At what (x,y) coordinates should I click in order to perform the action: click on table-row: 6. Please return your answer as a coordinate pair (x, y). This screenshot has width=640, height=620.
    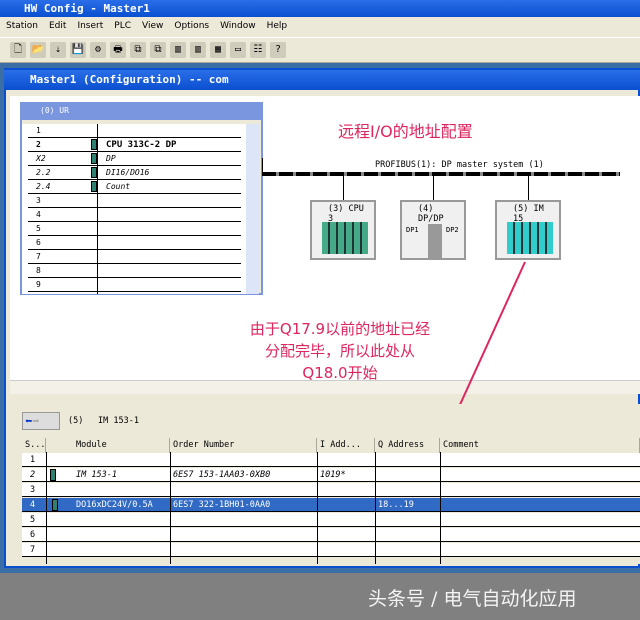
    Looking at the image, I should click on (331, 535).